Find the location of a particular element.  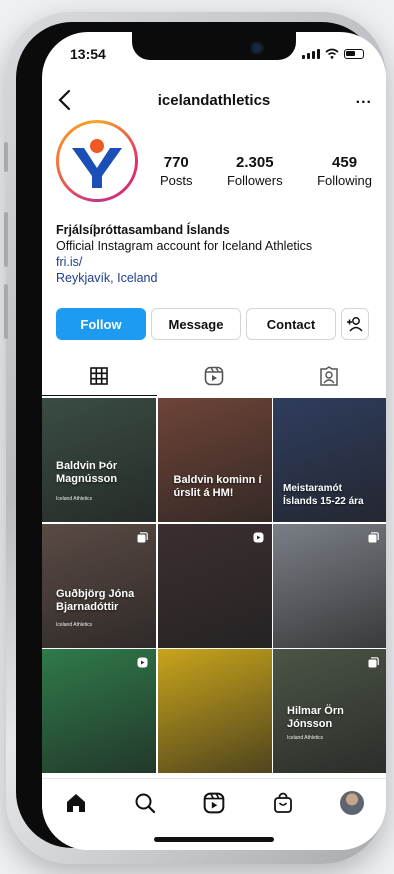

avatar-story-ring is located at coordinates (97, 161).